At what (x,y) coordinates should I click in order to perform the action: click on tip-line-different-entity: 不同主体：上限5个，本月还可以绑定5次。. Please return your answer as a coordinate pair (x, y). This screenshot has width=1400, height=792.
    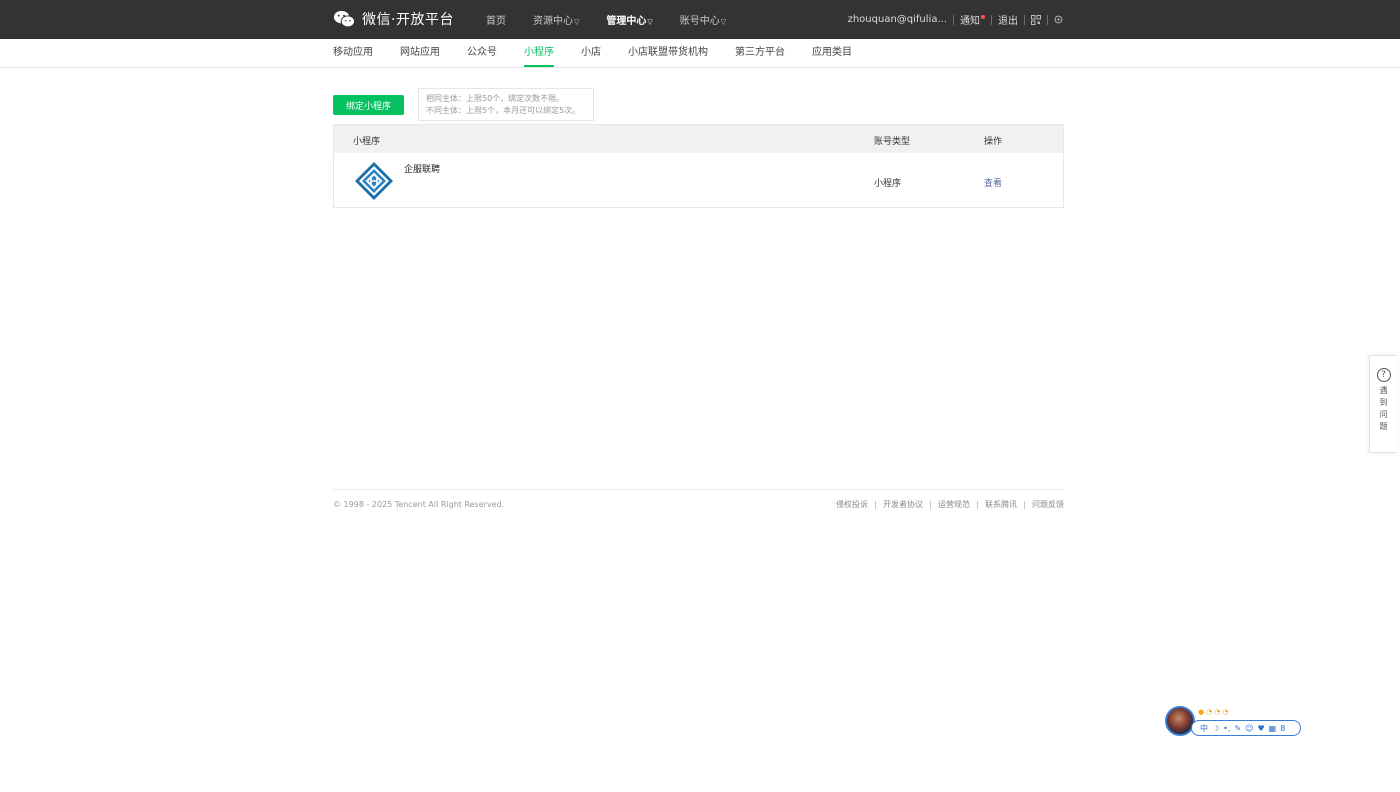
    Looking at the image, I should click on (503, 110).